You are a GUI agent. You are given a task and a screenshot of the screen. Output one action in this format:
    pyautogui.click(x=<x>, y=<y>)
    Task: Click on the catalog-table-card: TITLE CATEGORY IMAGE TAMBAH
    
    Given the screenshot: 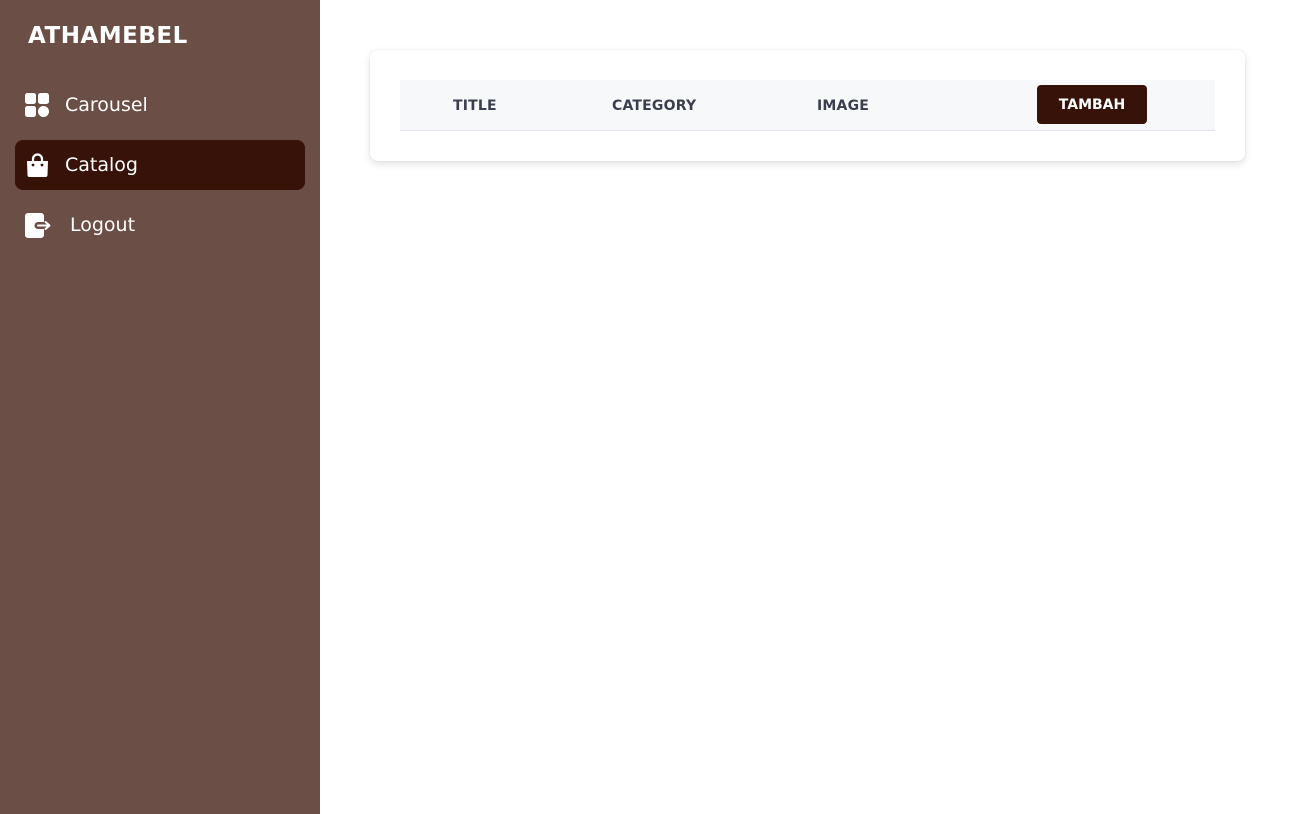 What is the action you would take?
    pyautogui.click(x=807, y=105)
    